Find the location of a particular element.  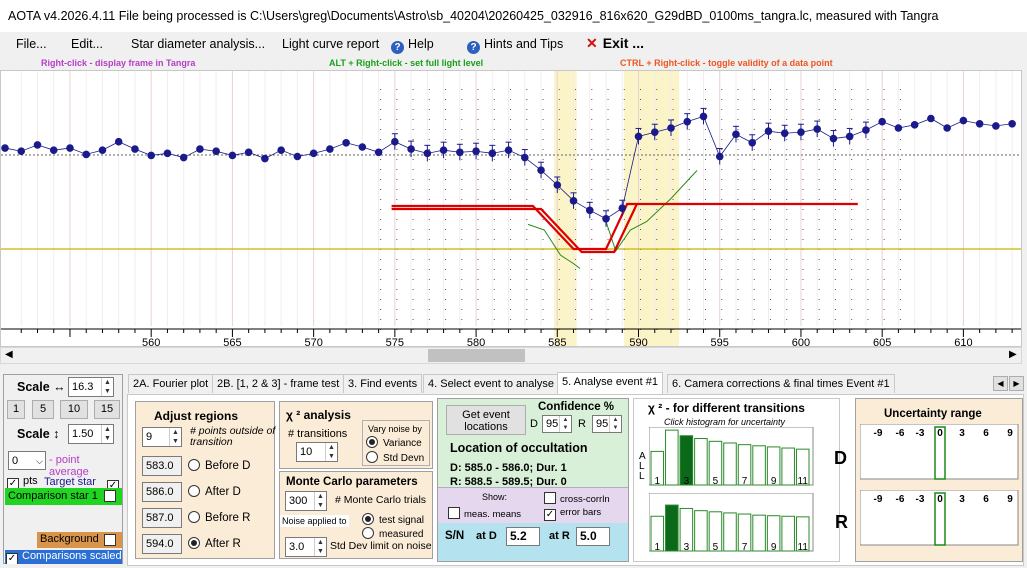

before-r-option: Before R is located at coordinates (219, 517).